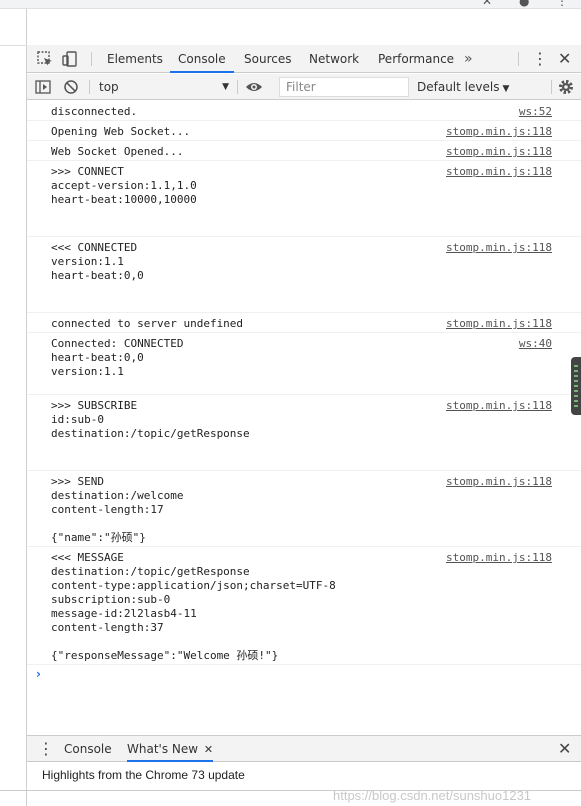 The image size is (581, 806). Describe the element at coordinates (165, 87) in the screenshot. I see `context-selector: top ▼` at that location.